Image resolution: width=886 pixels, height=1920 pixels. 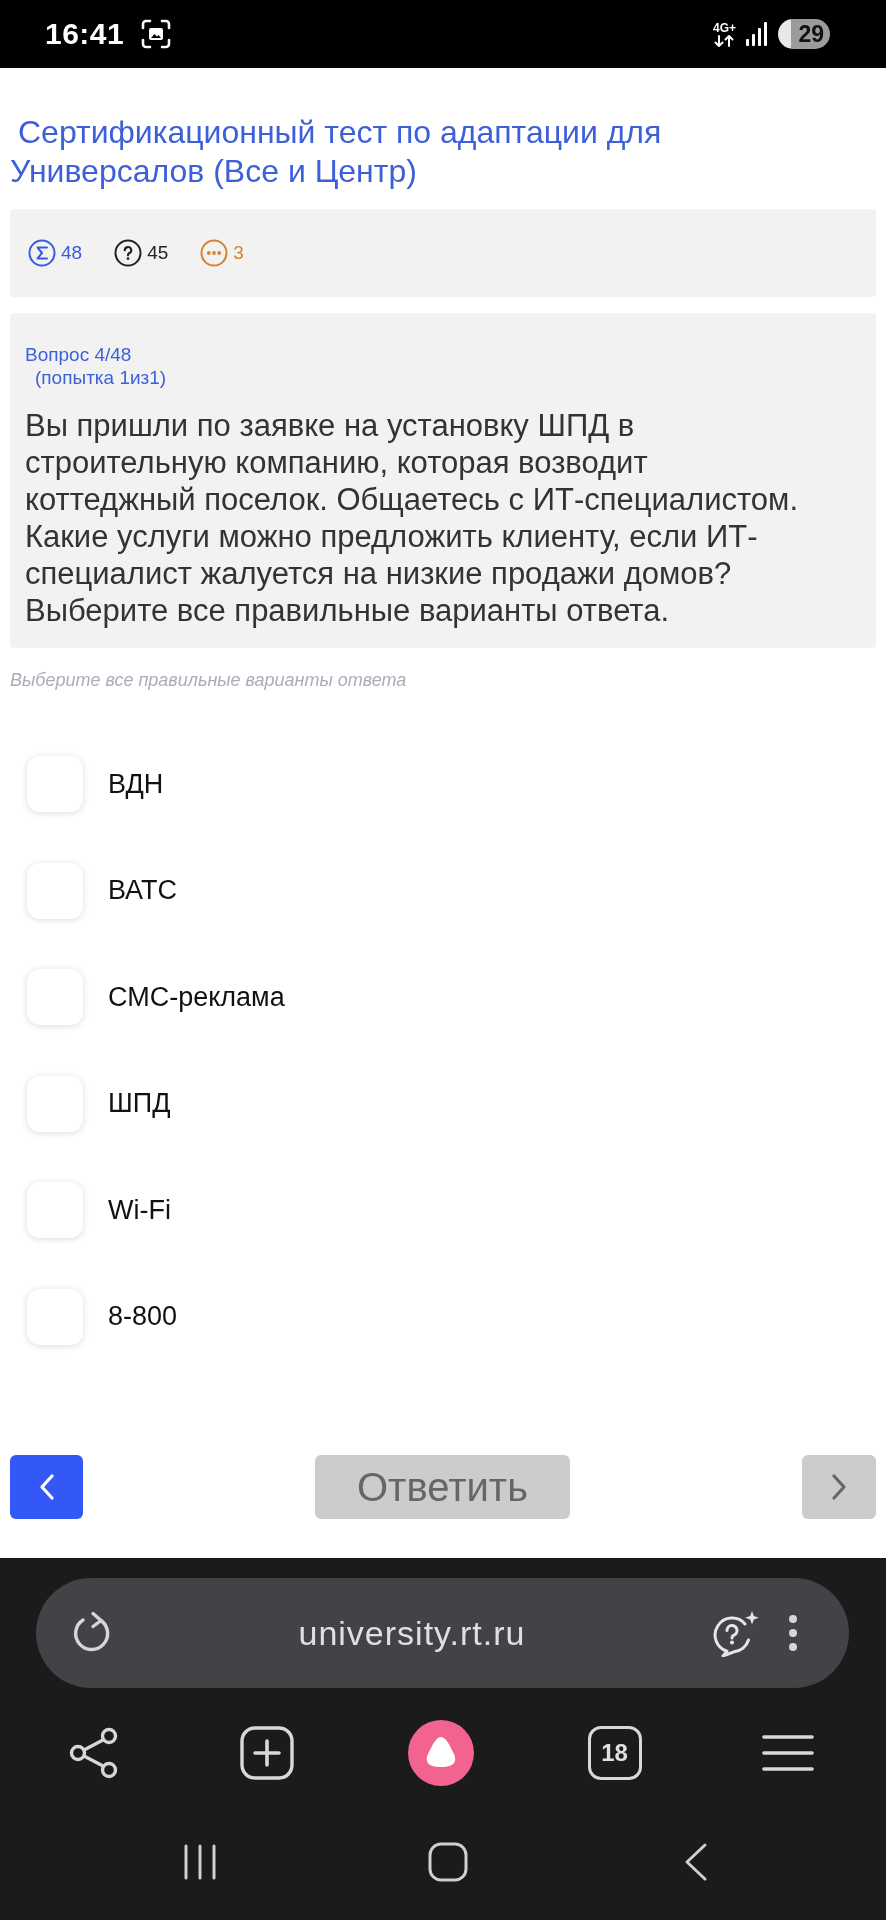 What do you see at coordinates (200, 1862) in the screenshot?
I see `recent-apps-icon` at bounding box center [200, 1862].